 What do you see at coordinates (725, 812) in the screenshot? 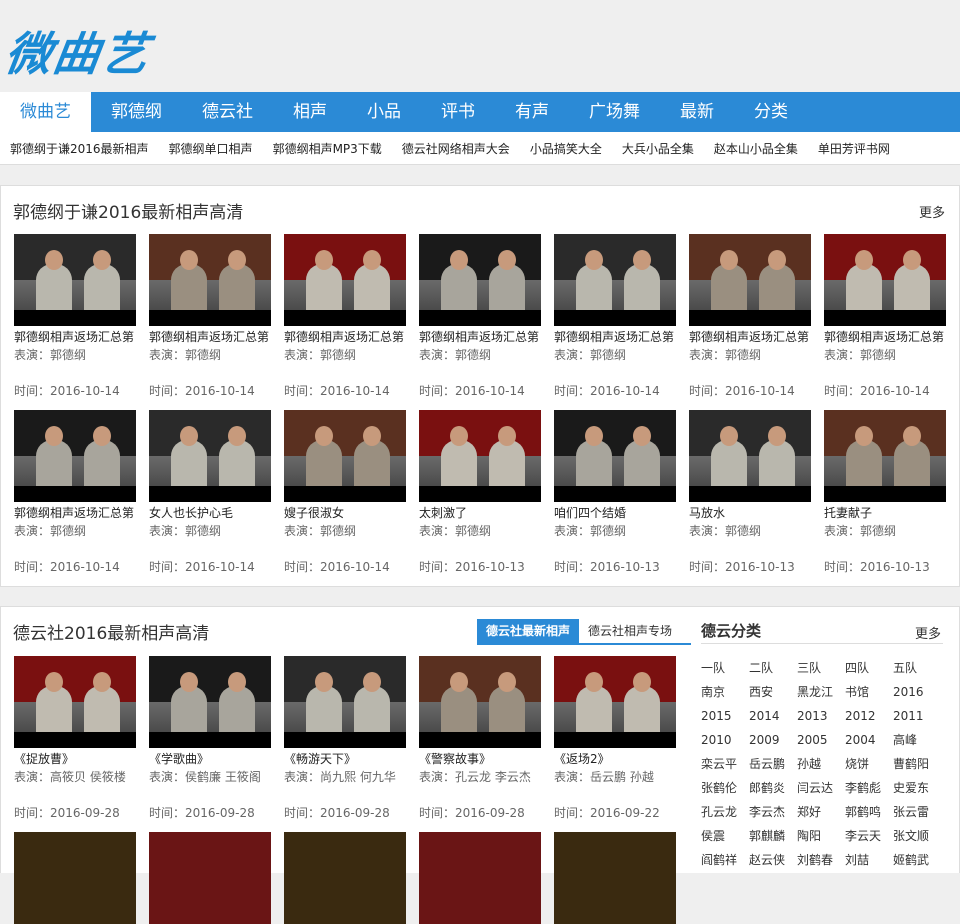
I see `category-link: 孔云龙` at bounding box center [725, 812].